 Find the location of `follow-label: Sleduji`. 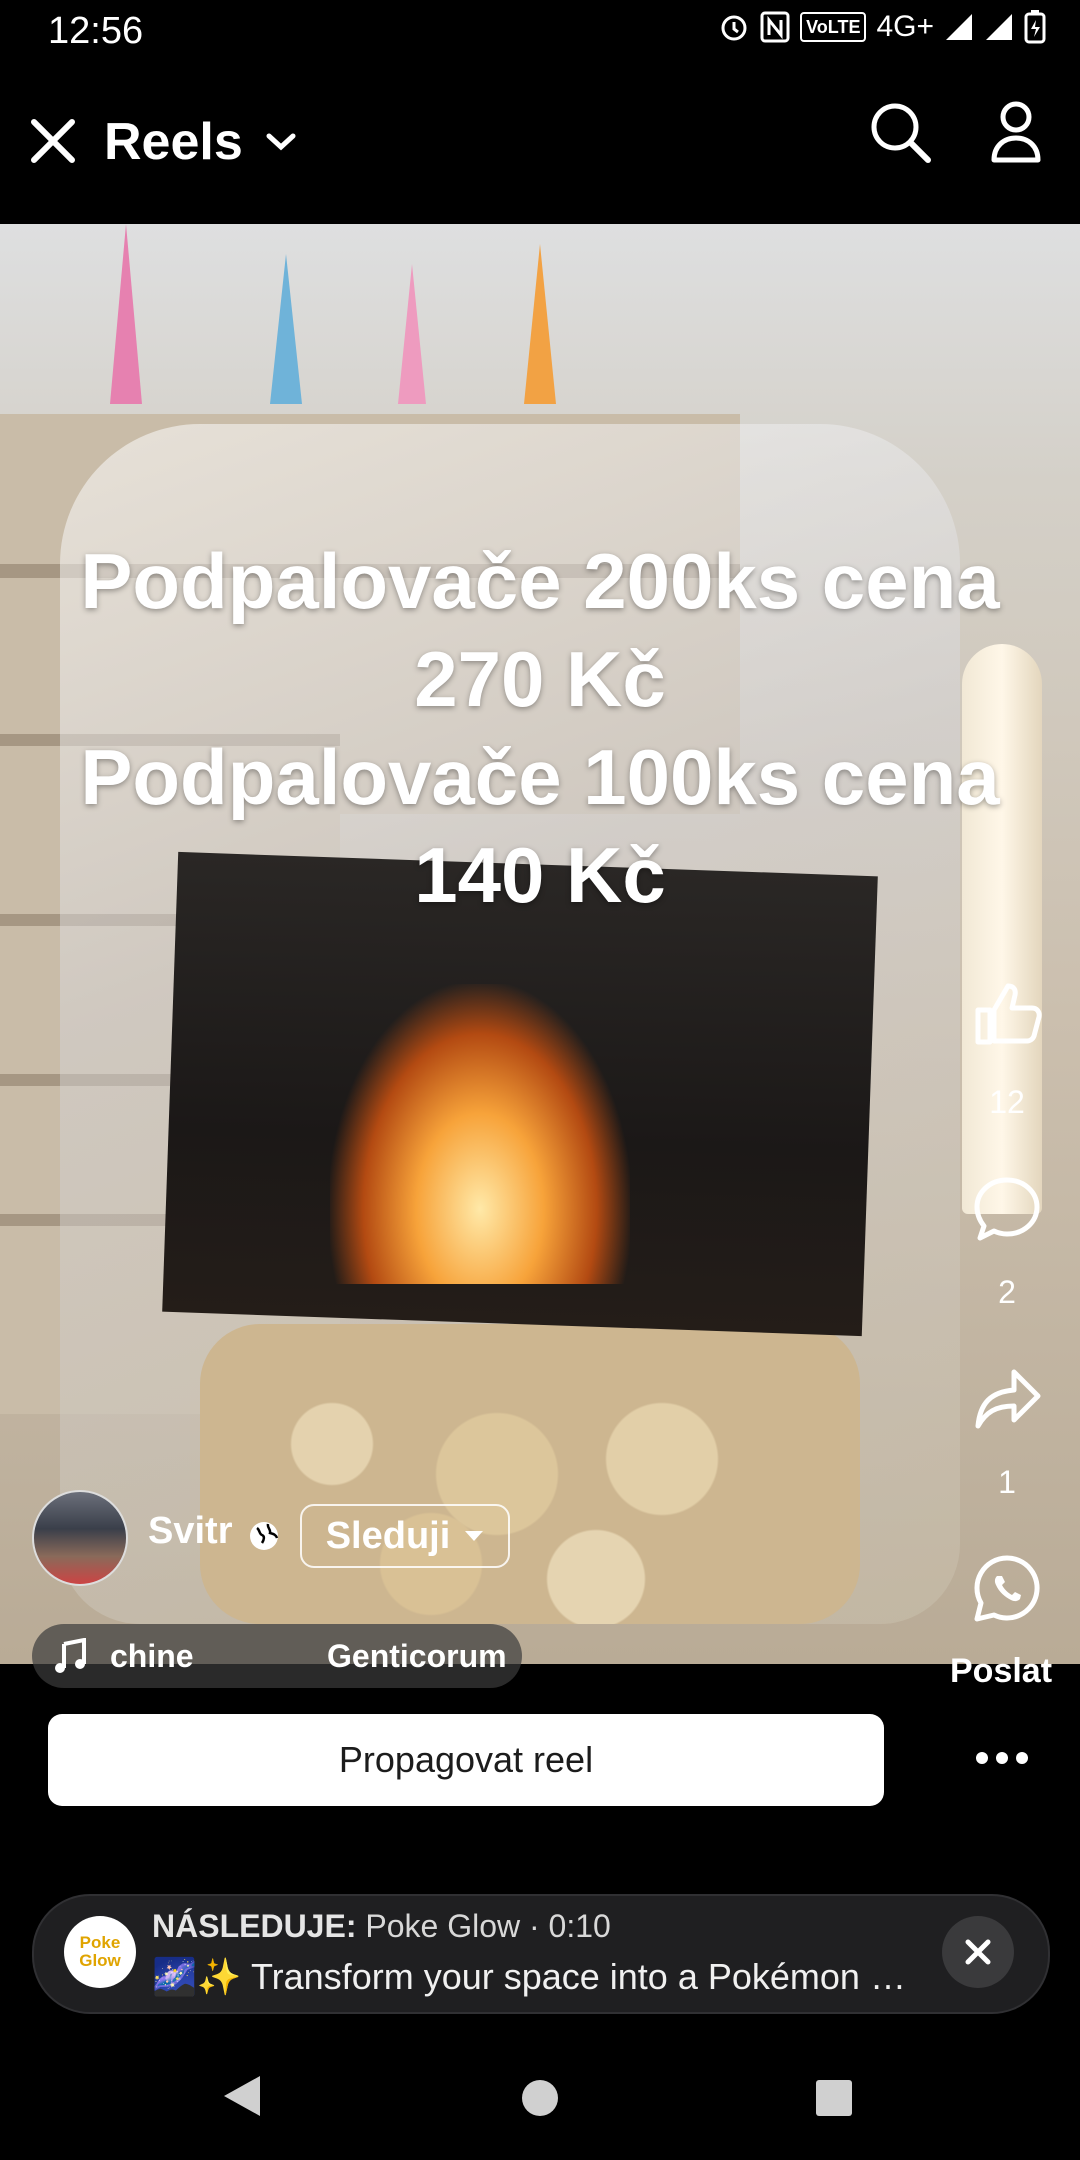

follow-label: Sleduji is located at coordinates (388, 1535).